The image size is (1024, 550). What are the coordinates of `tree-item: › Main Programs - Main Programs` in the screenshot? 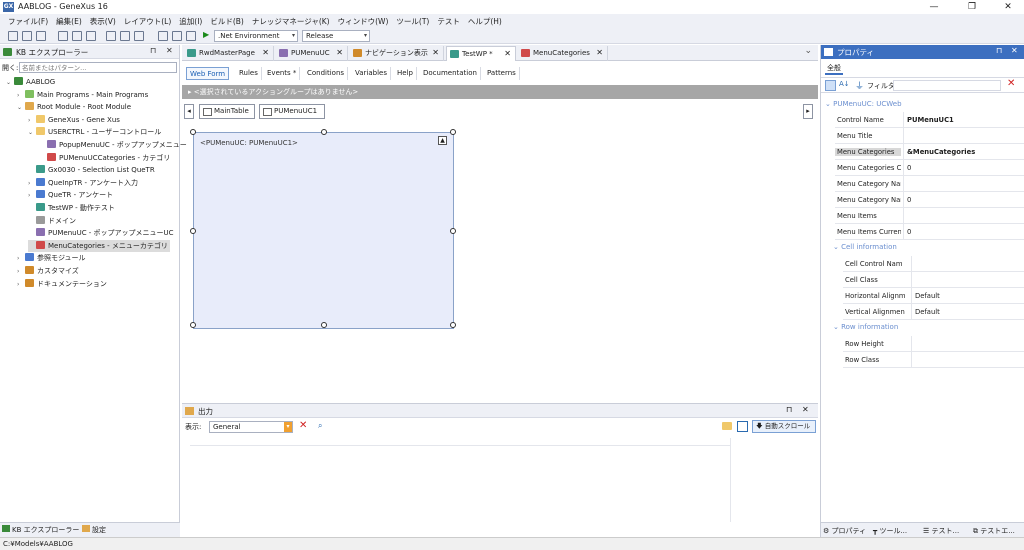 It's located at (82, 95).